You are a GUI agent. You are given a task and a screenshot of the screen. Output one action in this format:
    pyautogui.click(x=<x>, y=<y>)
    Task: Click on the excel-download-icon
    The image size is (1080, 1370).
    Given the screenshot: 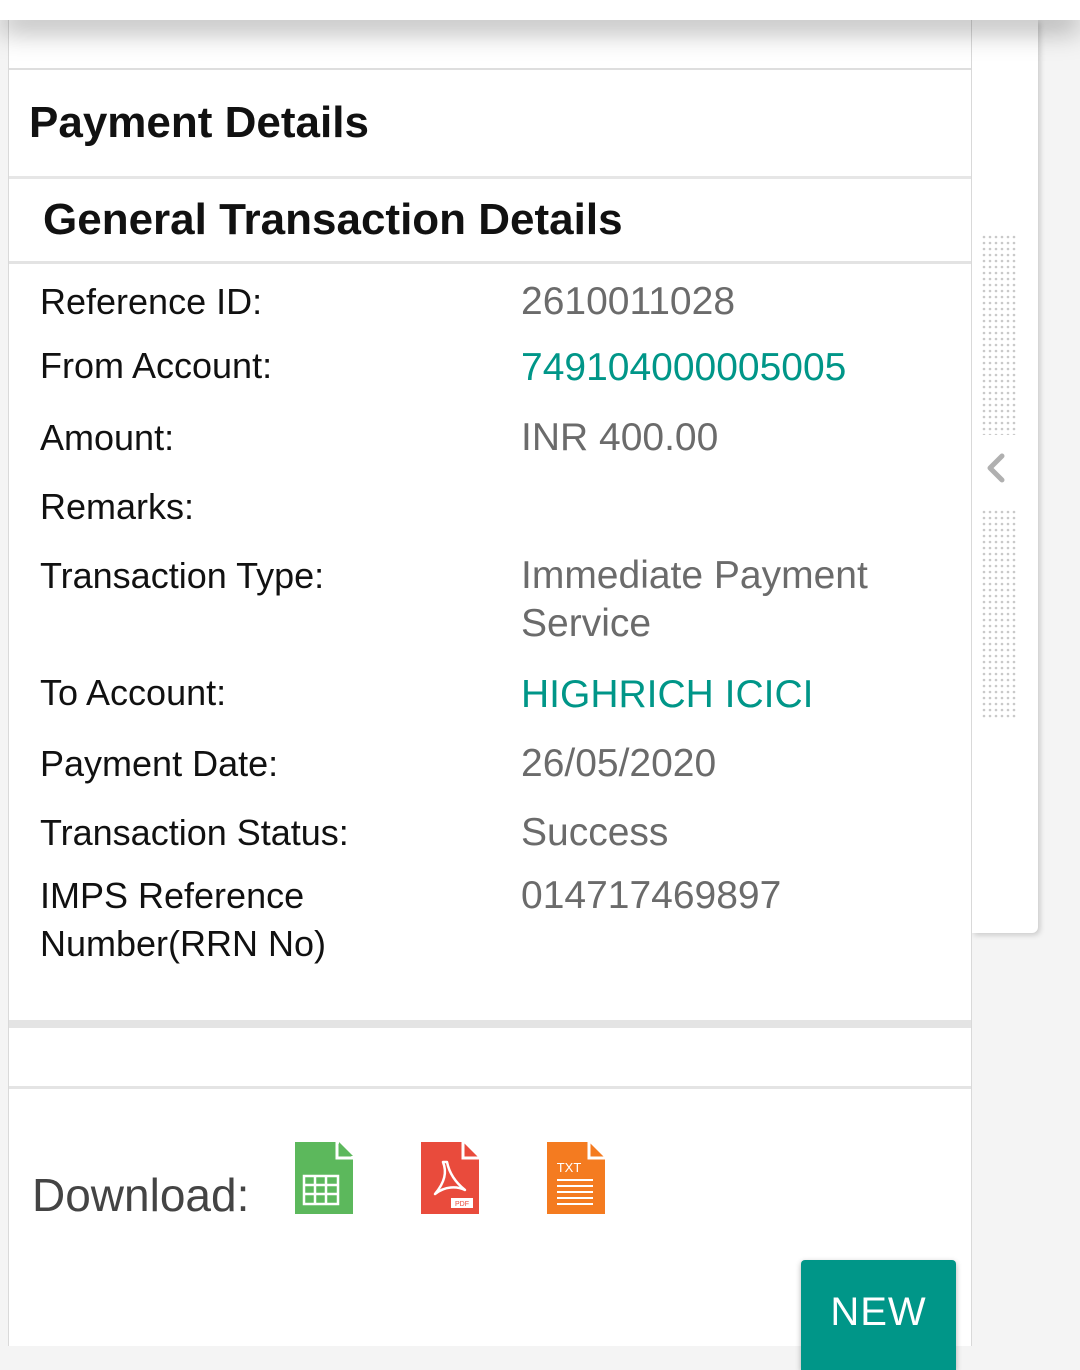 What is the action you would take?
    pyautogui.click(x=326, y=1179)
    